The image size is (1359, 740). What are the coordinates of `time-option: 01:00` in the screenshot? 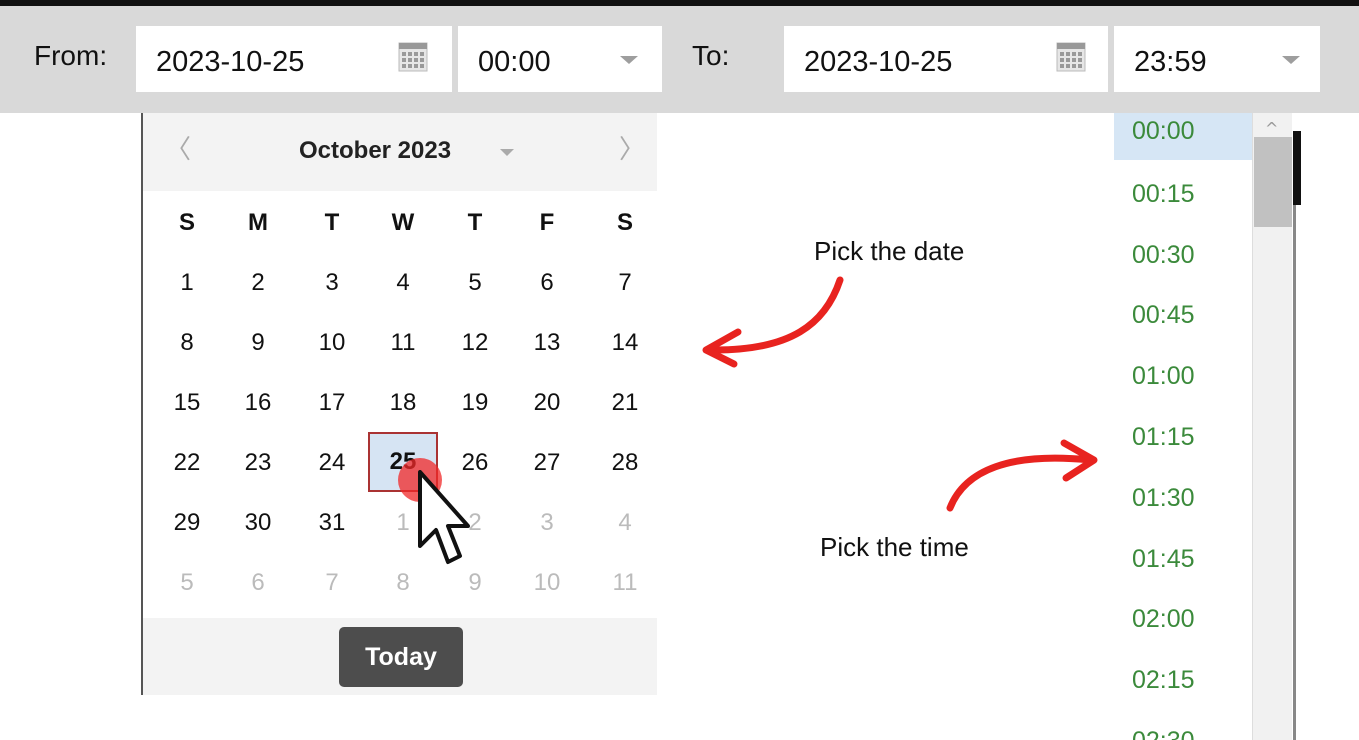 It's located at (1184, 378).